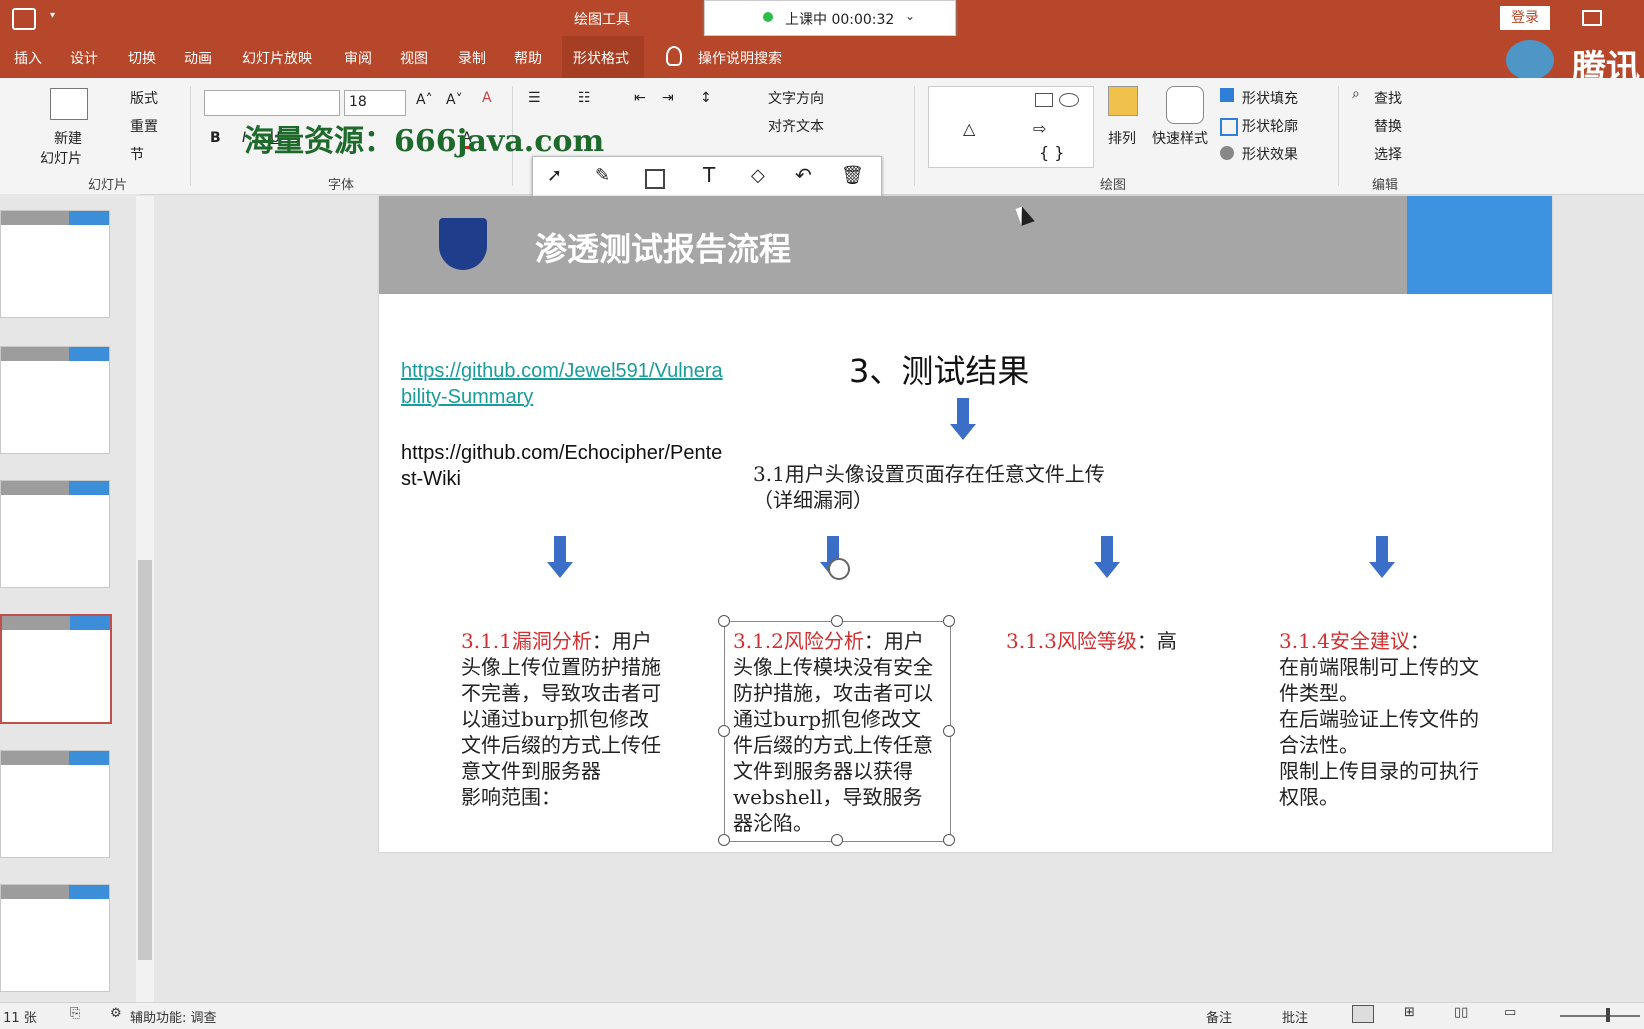  Describe the element at coordinates (1295, 1016) in the screenshot. I see `comments-button: 批注` at that location.